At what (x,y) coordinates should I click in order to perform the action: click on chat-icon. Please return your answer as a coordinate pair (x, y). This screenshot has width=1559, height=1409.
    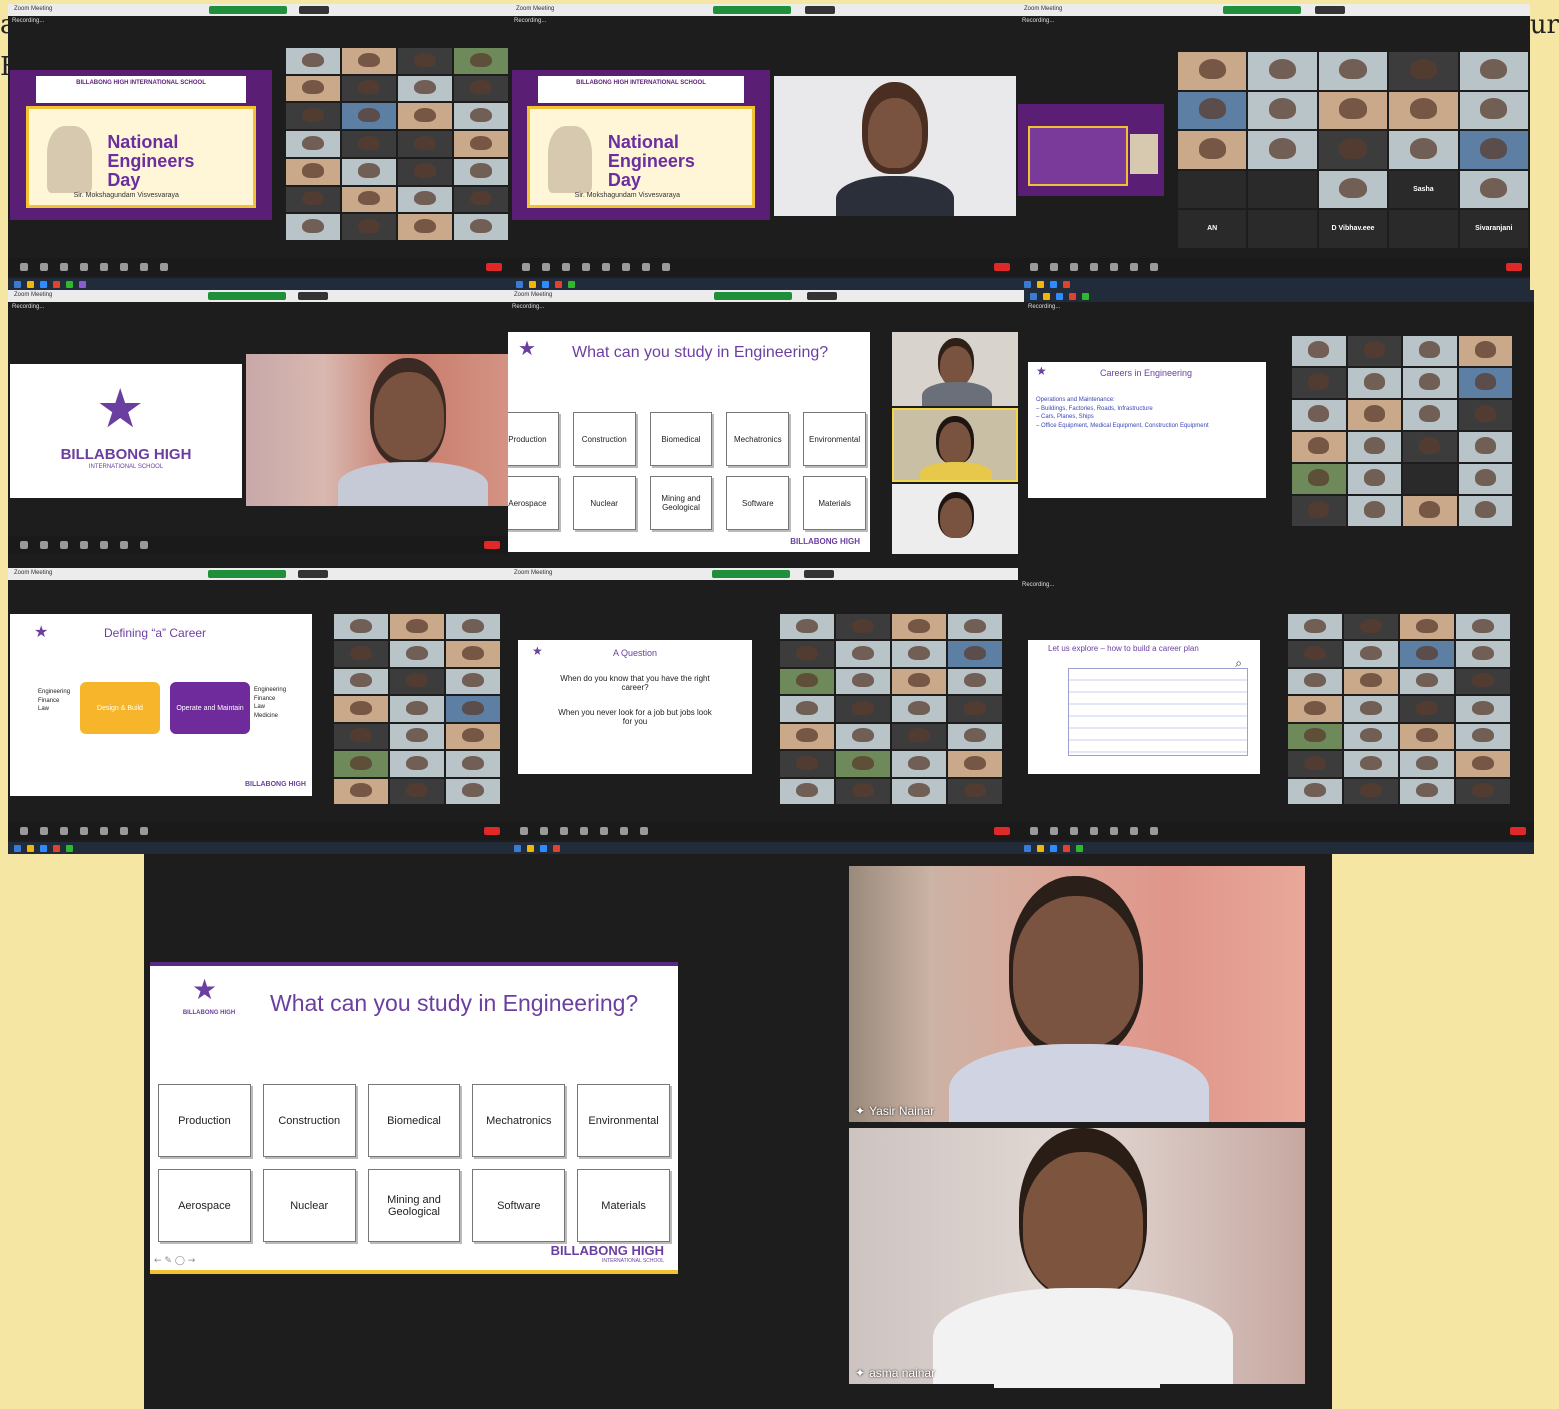
    Looking at the image, I should click on (104, 267).